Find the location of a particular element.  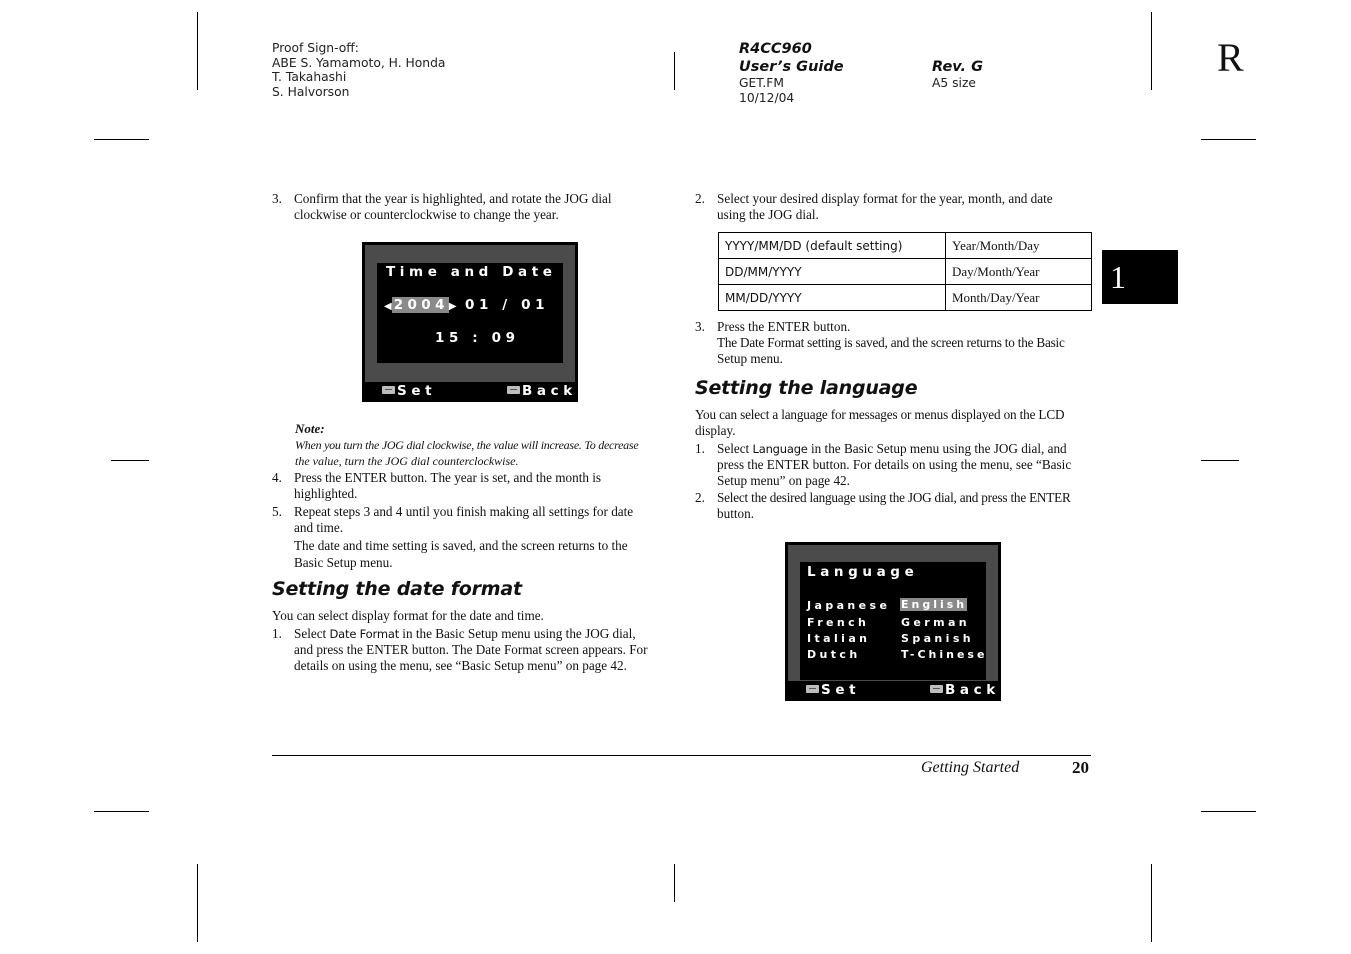

note-label: Note: is located at coordinates (310, 428).